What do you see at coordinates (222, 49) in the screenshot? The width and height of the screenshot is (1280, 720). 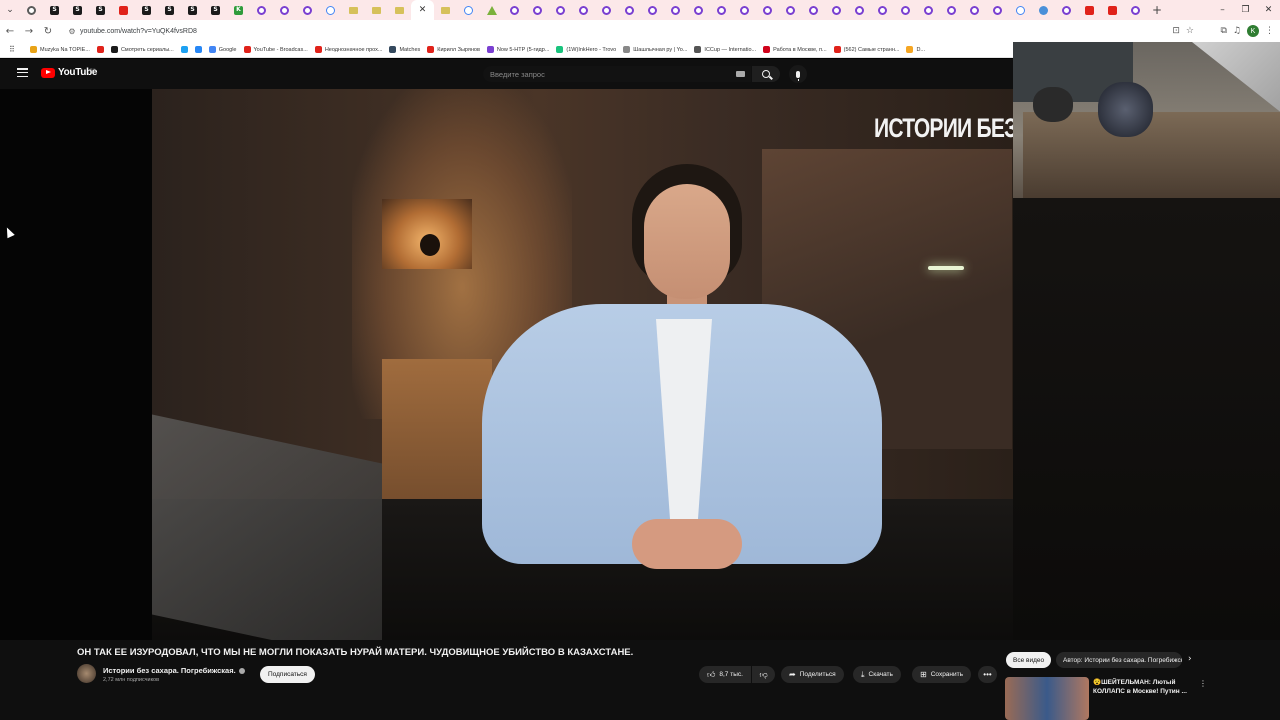 I see `bookmark-item: Google` at bounding box center [222, 49].